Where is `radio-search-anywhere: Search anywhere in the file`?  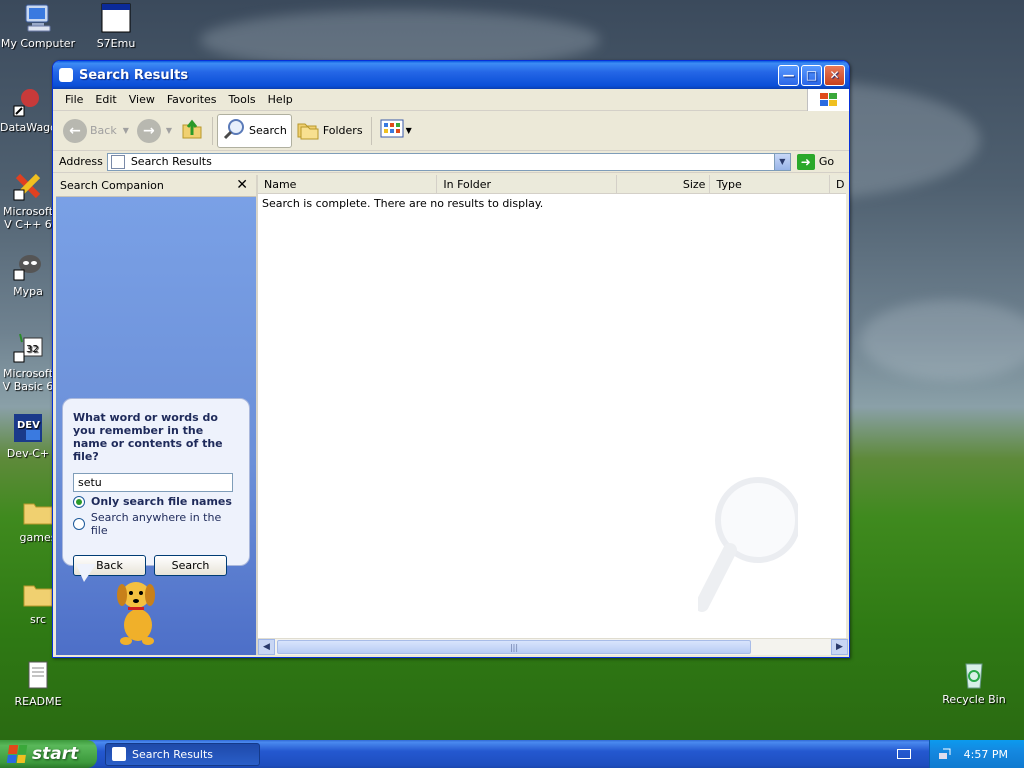 radio-search-anywhere: Search anywhere in the file is located at coordinates (156, 524).